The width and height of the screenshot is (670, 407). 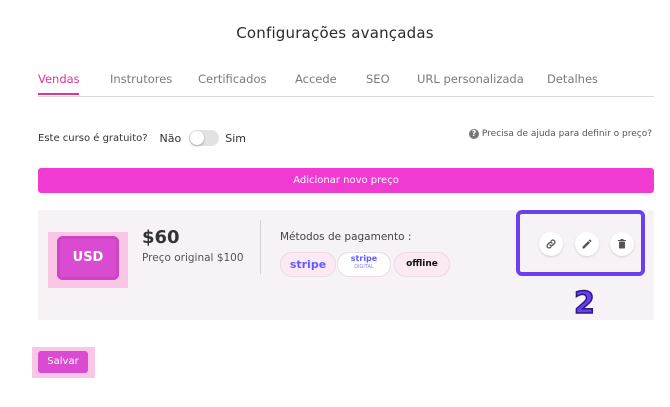 What do you see at coordinates (236, 138) in the screenshot?
I see `toggle-yes-label: Sim` at bounding box center [236, 138].